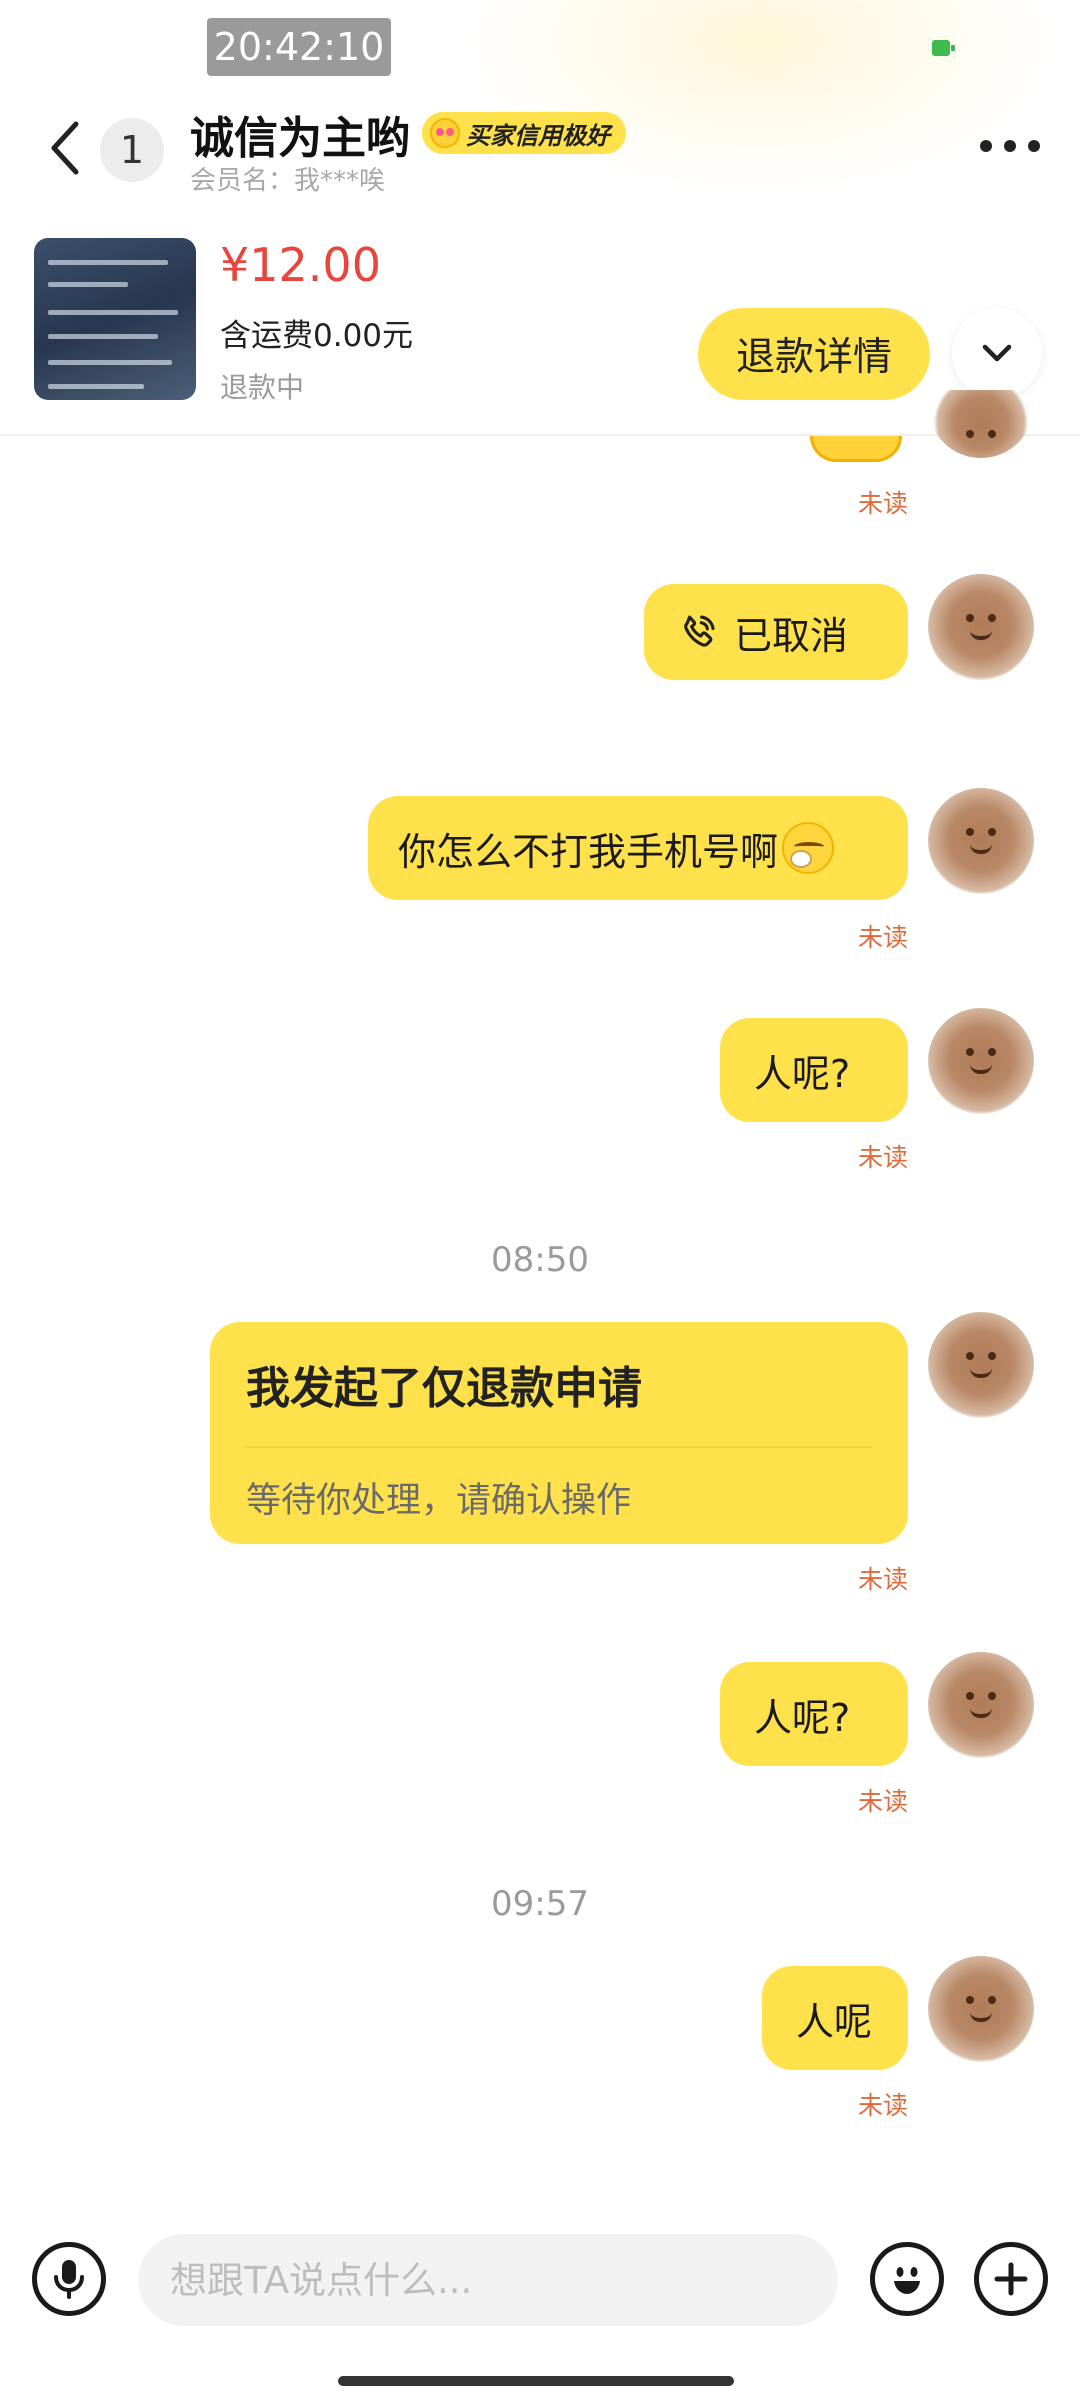 The image size is (1080, 2400). What do you see at coordinates (540, 435) in the screenshot?
I see `header-divider` at bounding box center [540, 435].